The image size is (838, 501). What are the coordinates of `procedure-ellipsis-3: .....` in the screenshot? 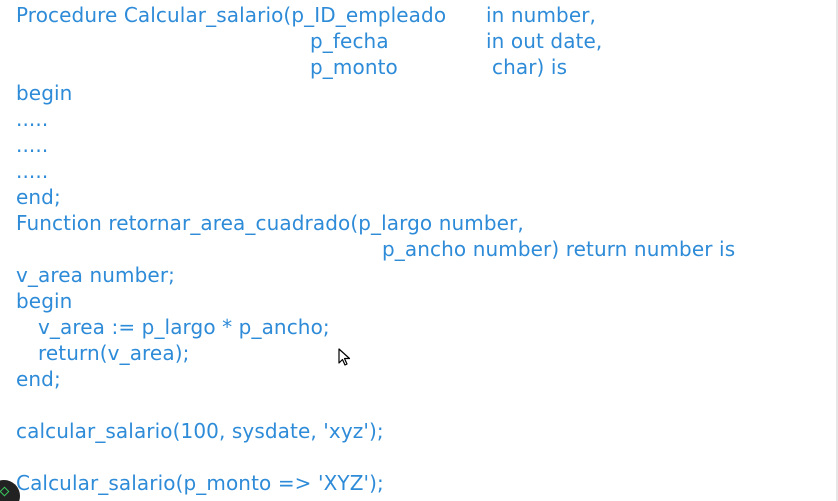 It's located at (32, 171).